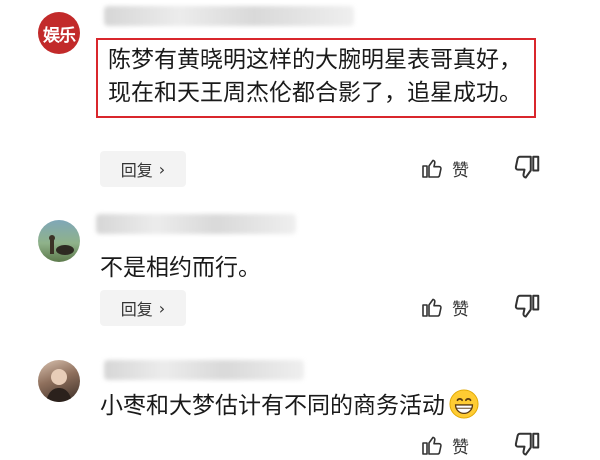  I want to click on comment-text: 小枣和大梦估计有不同的商务活动, so click(289, 406).